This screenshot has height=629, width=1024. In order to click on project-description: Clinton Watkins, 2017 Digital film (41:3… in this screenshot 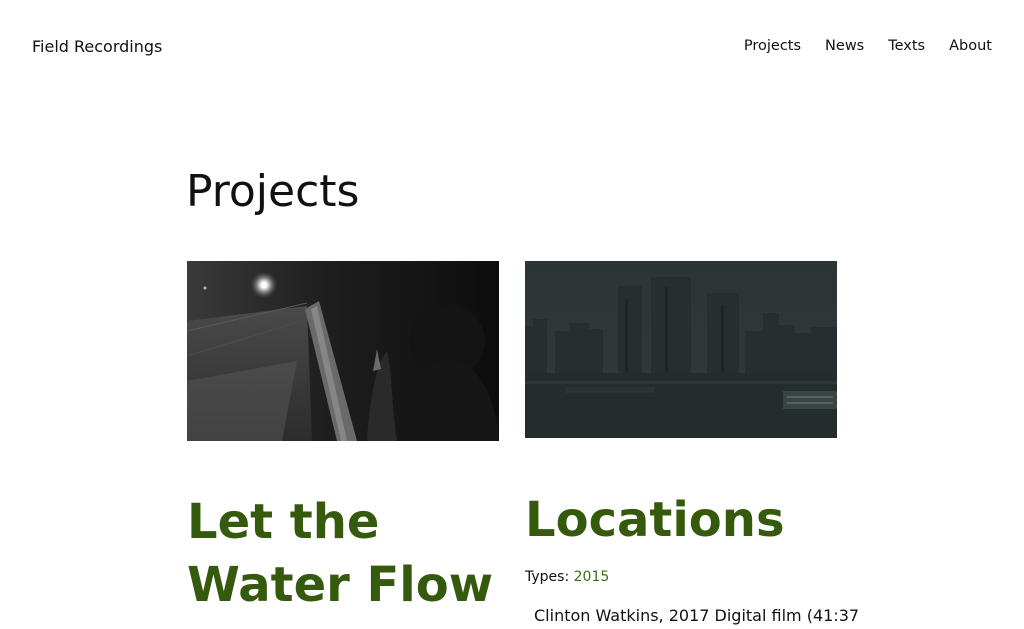, I will do `click(697, 615)`.